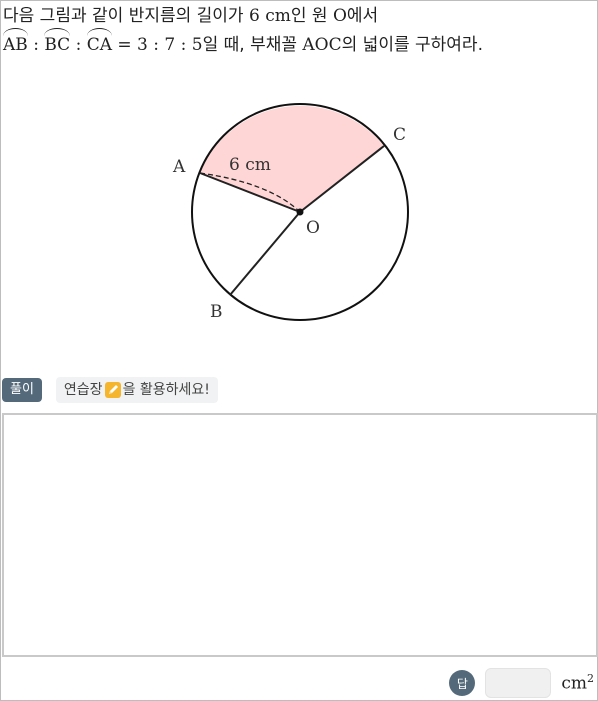  I want to click on label-b: B, so click(216, 312).